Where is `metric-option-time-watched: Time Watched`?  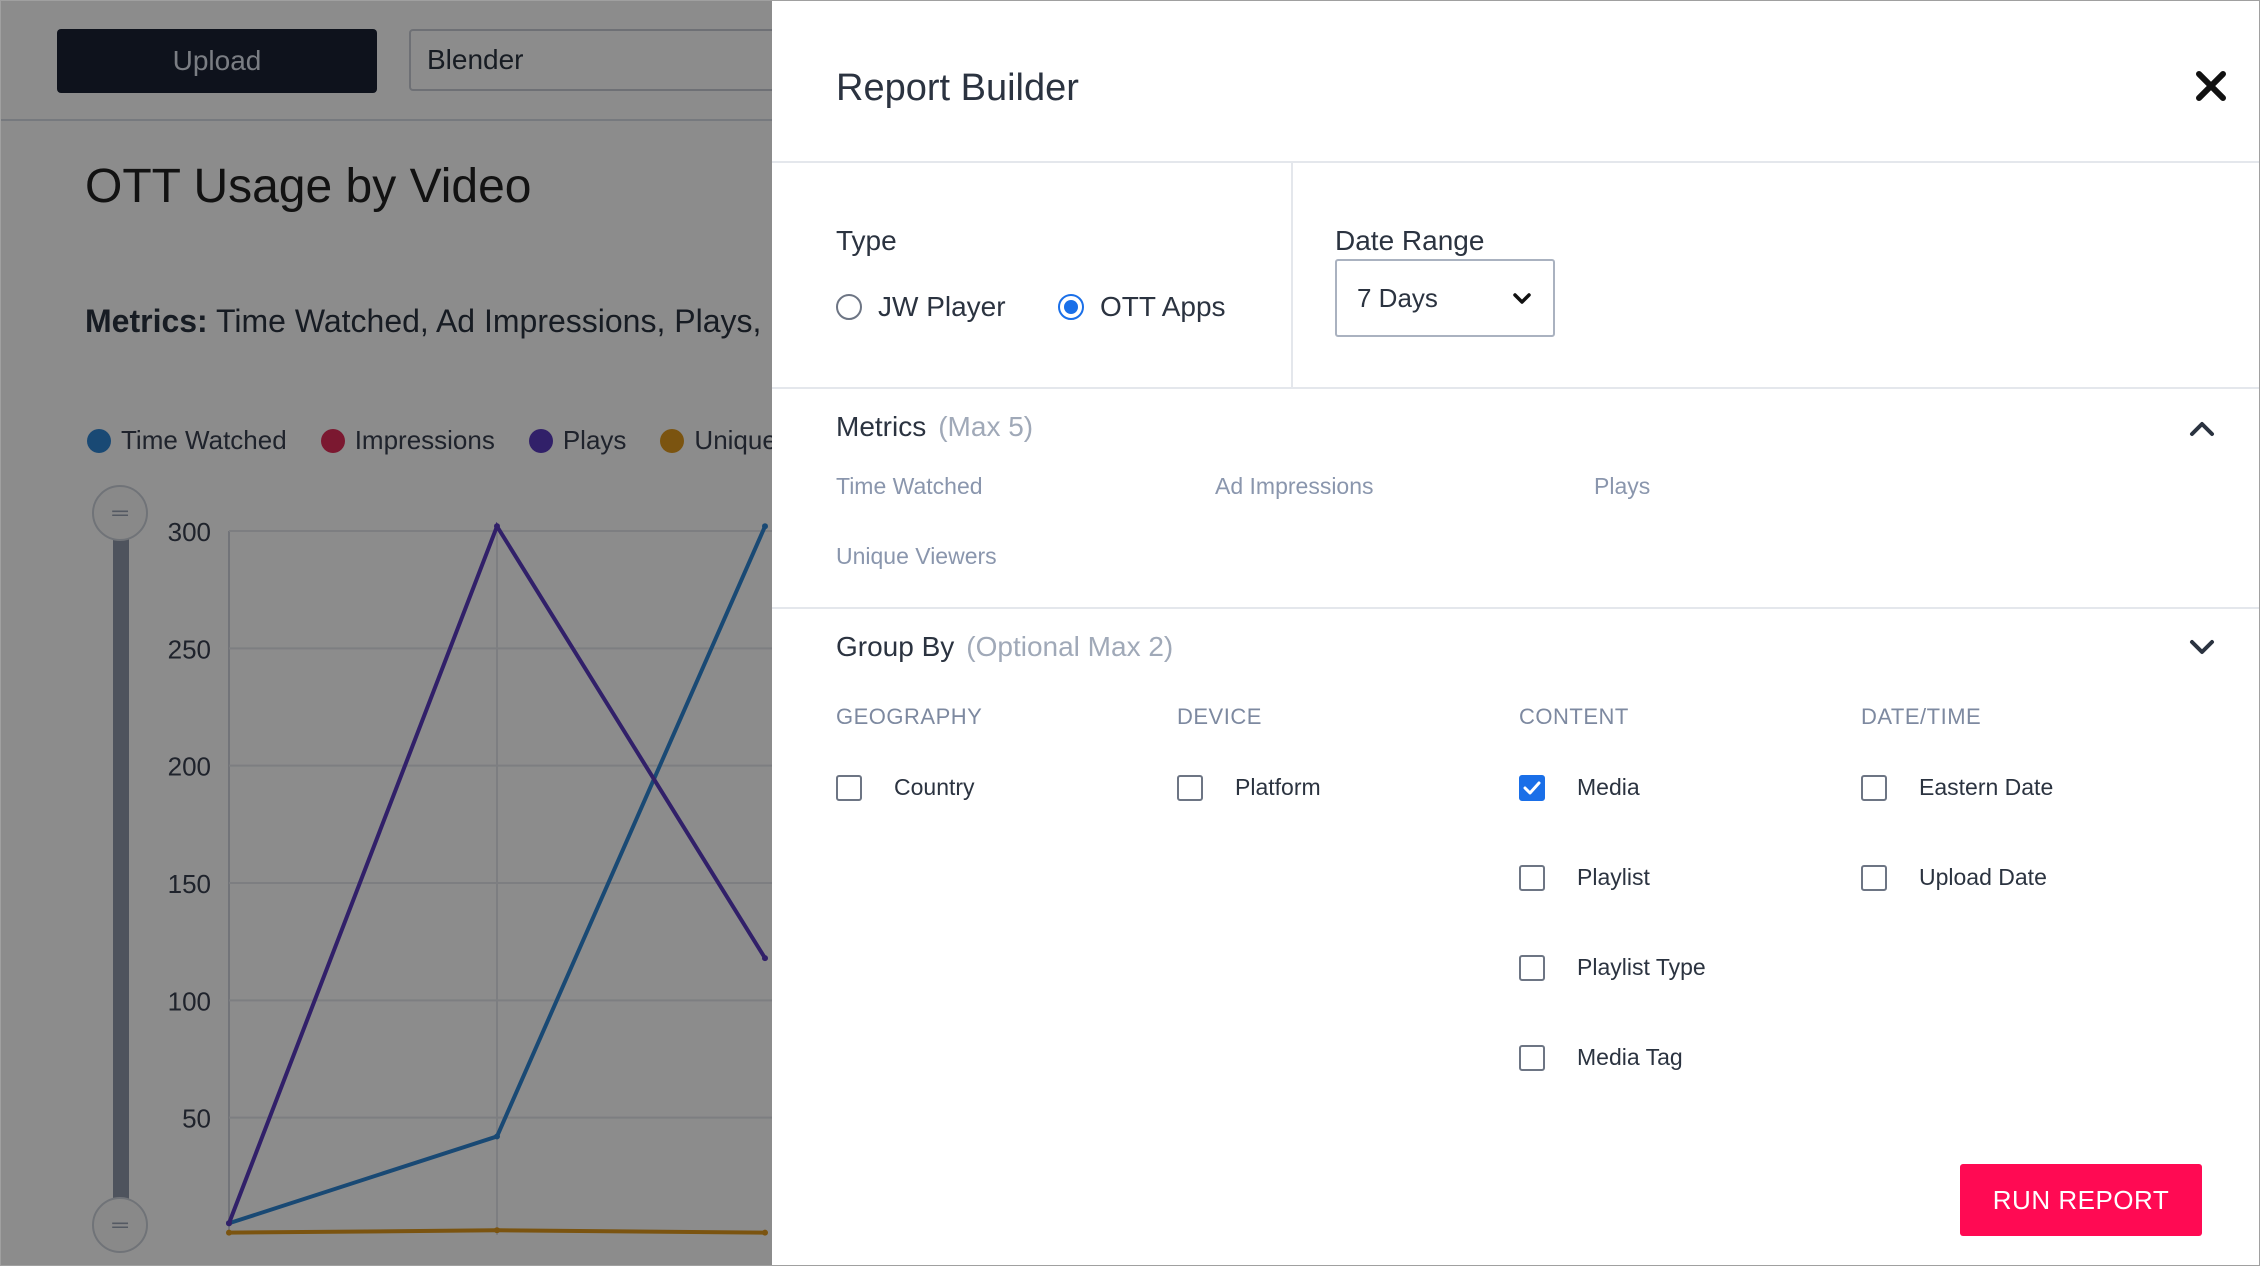
metric-option-time-watched: Time Watched is located at coordinates (909, 486).